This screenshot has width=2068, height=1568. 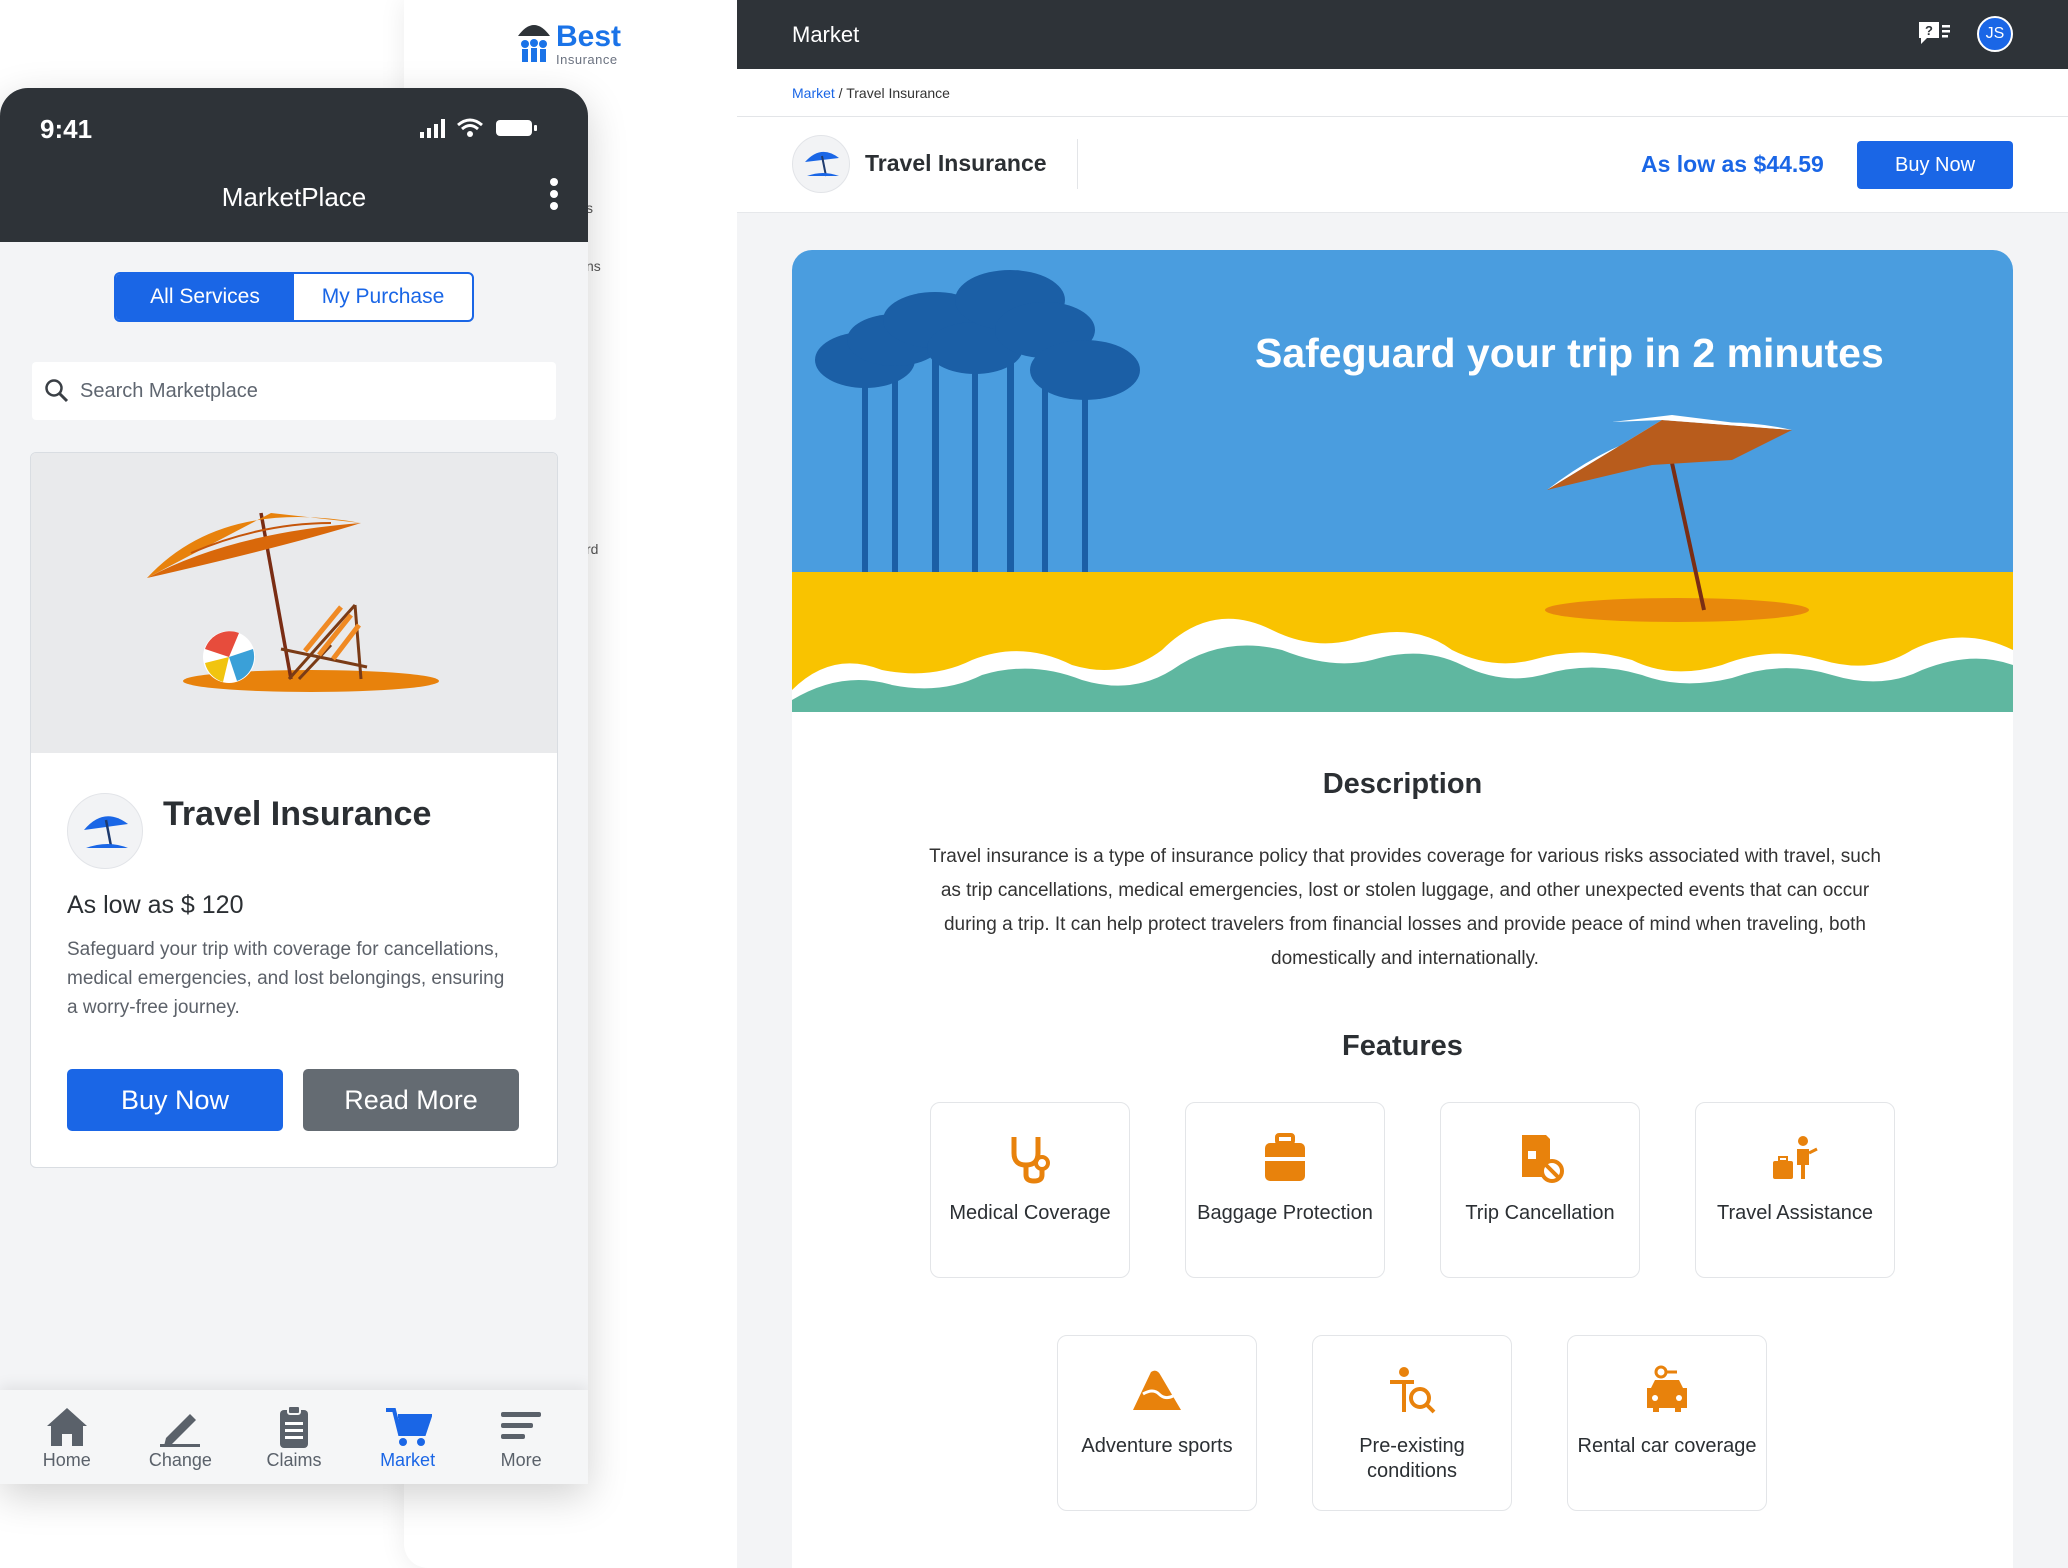 I want to click on segmented-control: All Services My Purchase, so click(x=294, y=297).